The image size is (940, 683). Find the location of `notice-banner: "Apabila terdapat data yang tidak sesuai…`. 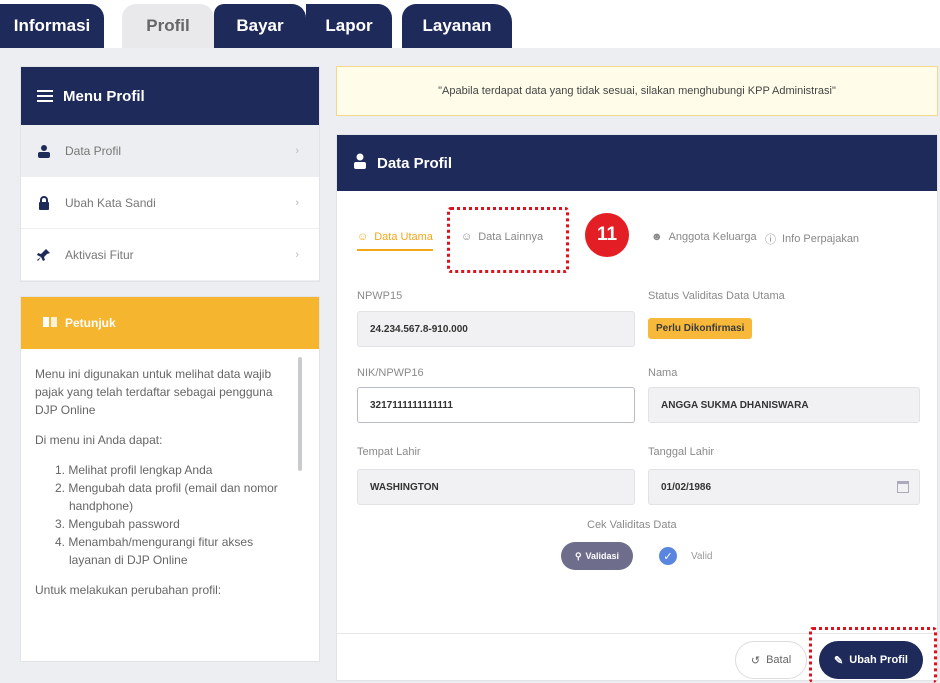

notice-banner: "Apabila terdapat data yang tidak sesuai… is located at coordinates (637, 91).